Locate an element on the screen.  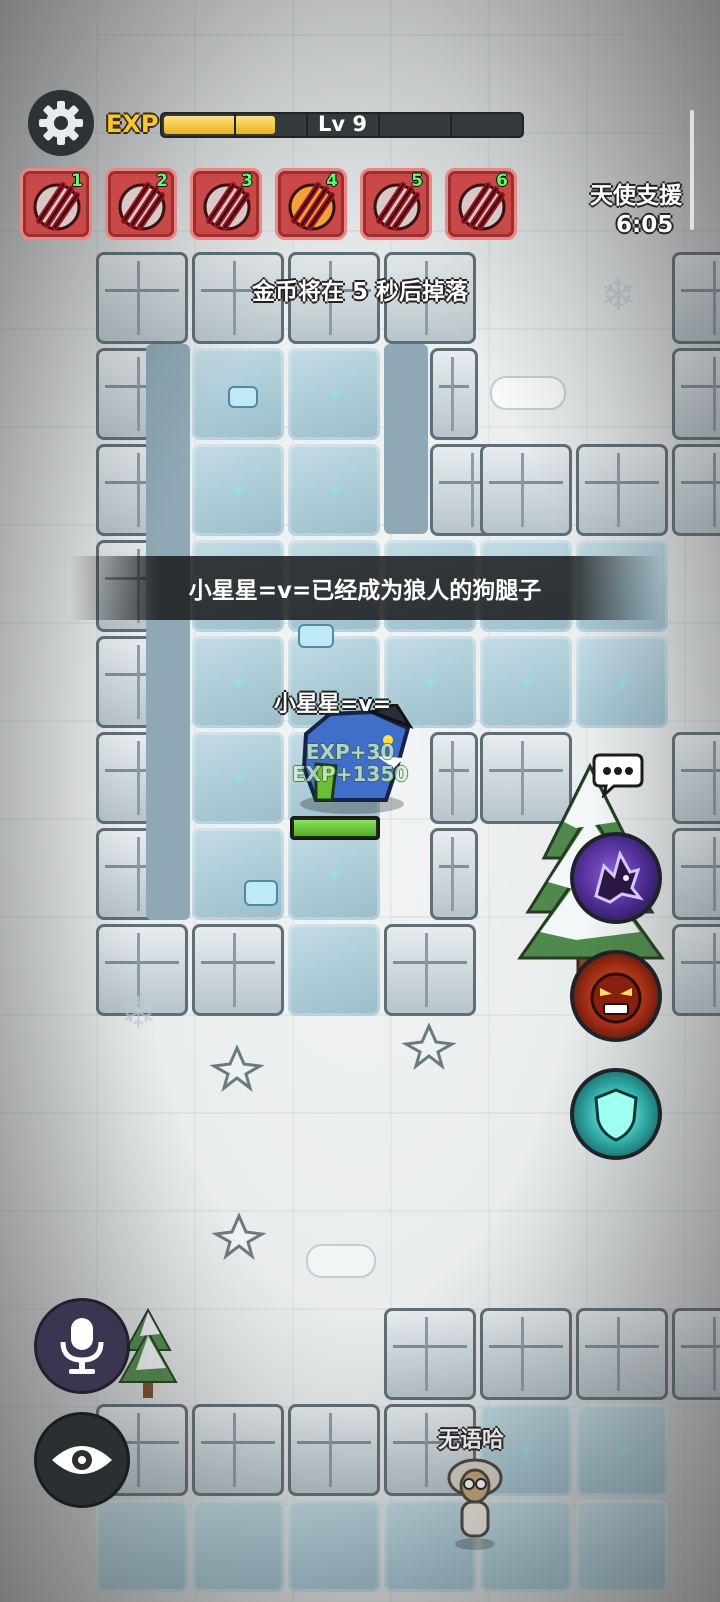
player-health-fill is located at coordinates (335, 828).